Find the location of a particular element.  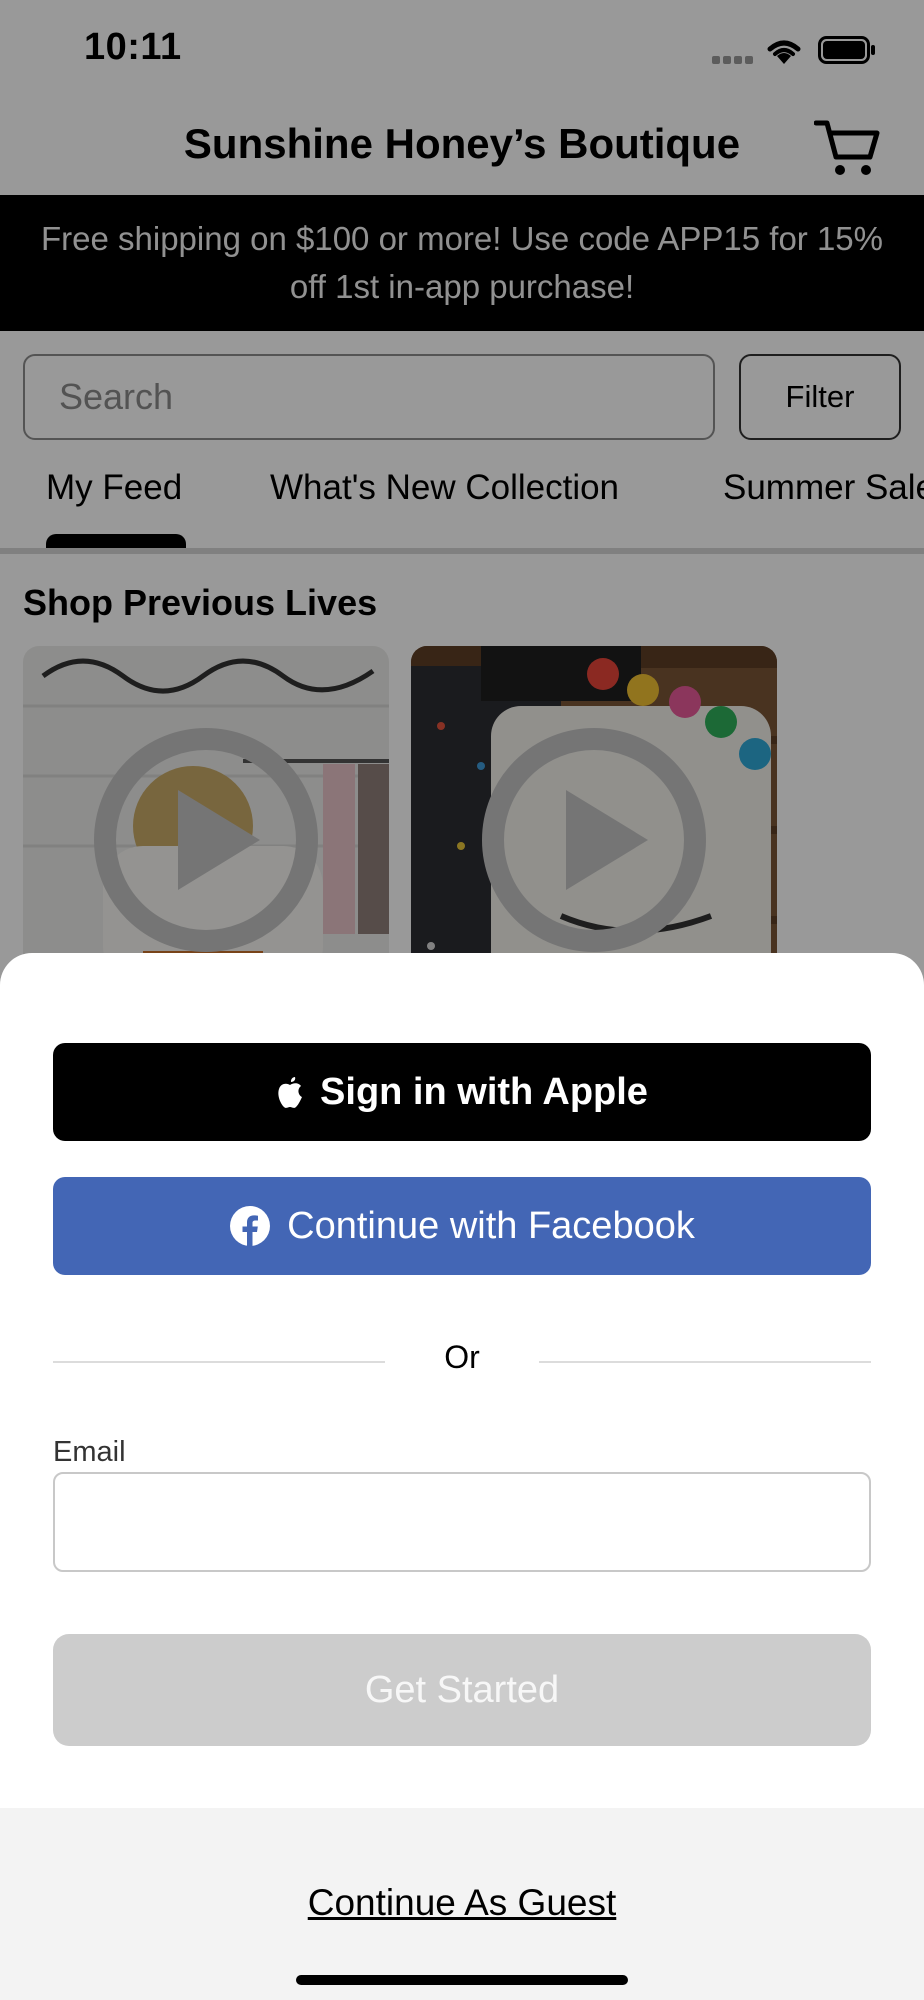

facebook-logo-icon is located at coordinates (250, 1226).